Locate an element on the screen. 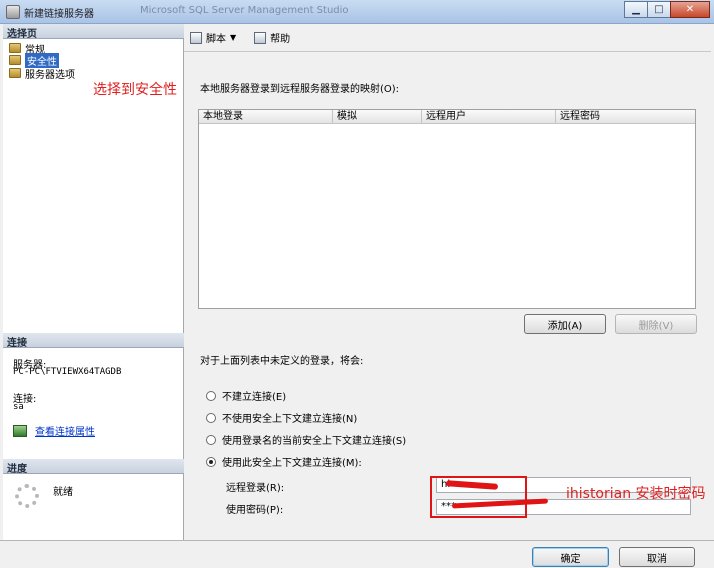 The width and height of the screenshot is (714, 568). maximize-button: □ is located at coordinates (659, 9).